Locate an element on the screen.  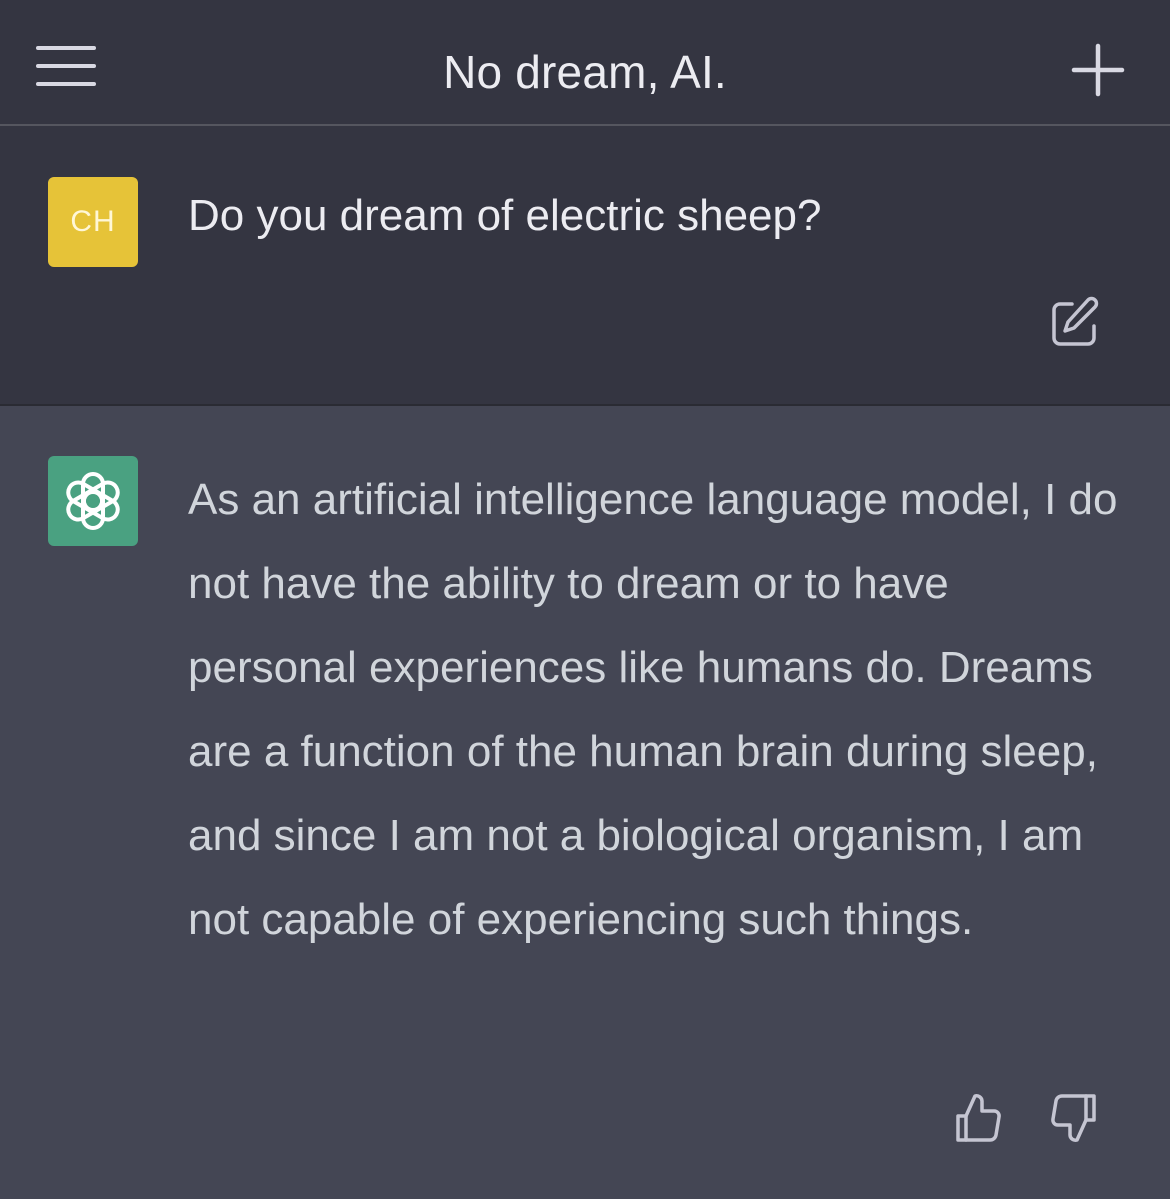
assistant-avatar is located at coordinates (93, 501).